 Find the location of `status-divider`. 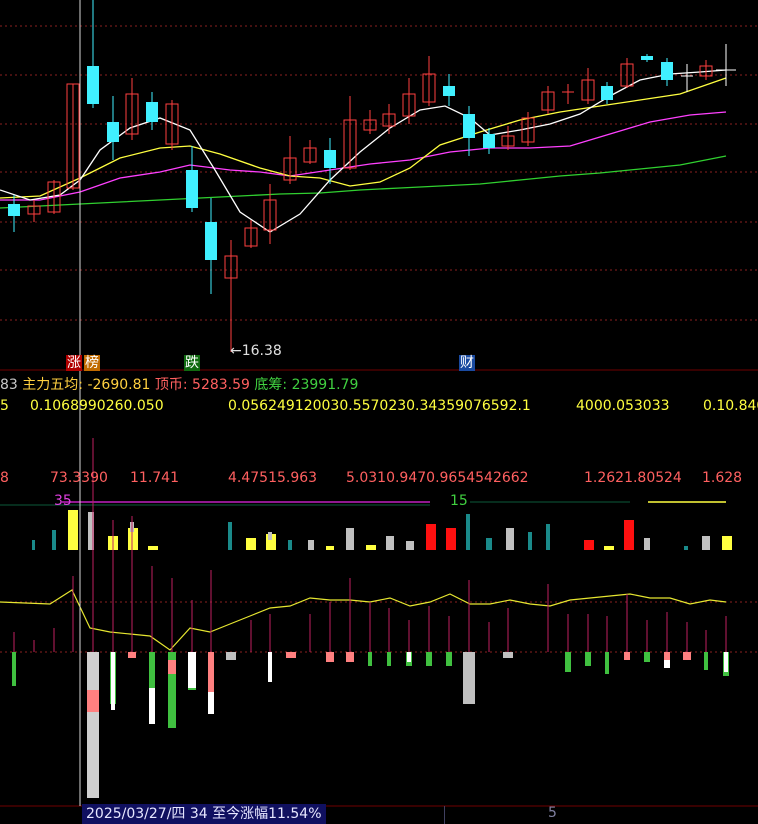

status-divider is located at coordinates (444, 815).